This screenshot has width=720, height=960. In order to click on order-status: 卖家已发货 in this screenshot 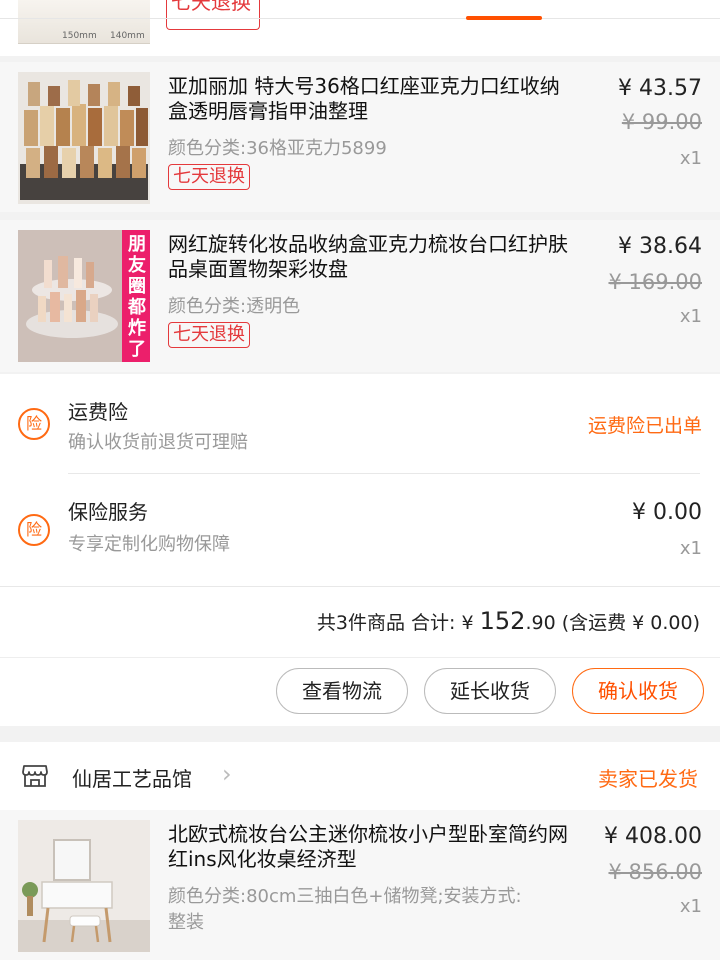, I will do `click(648, 779)`.